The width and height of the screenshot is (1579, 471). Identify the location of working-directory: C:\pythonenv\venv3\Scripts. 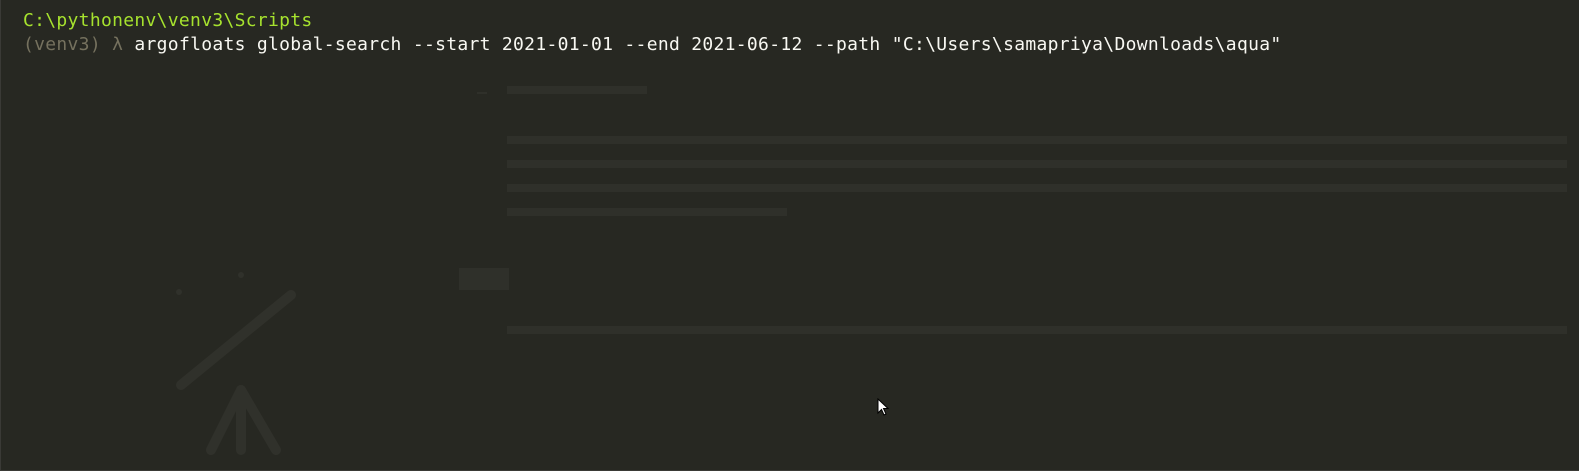
(168, 20).